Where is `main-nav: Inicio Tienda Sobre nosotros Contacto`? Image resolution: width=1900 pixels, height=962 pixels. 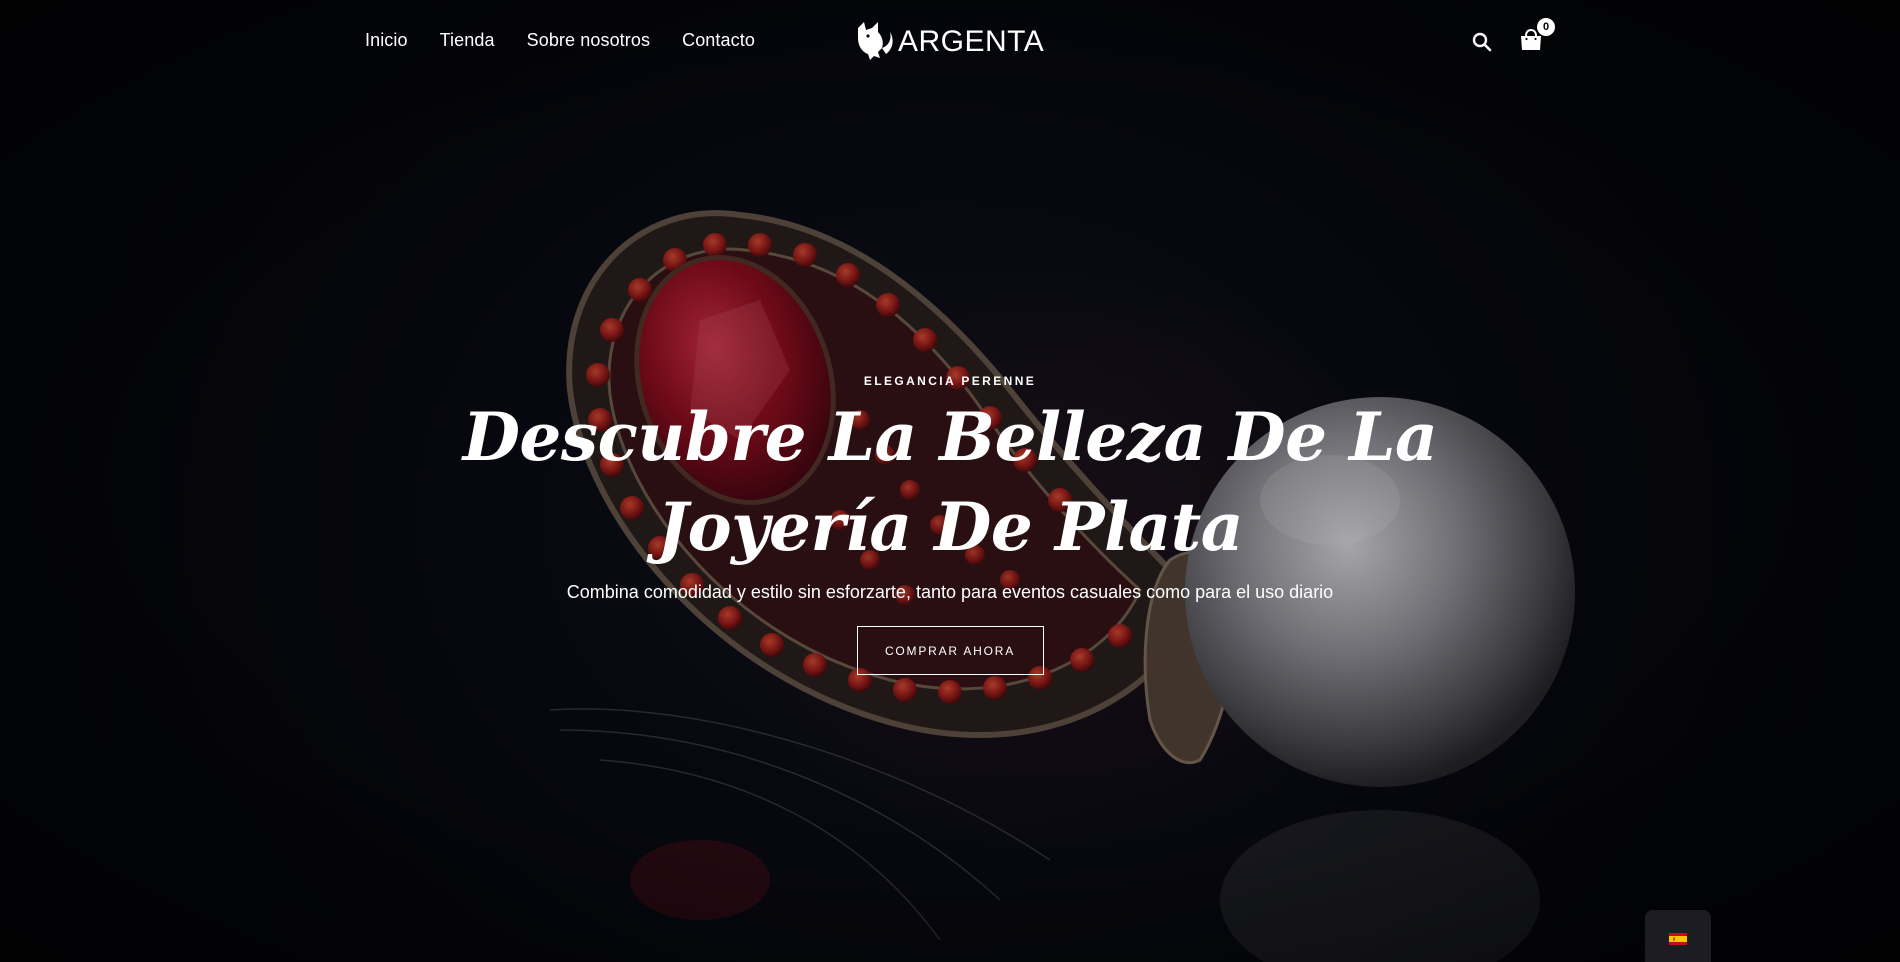
main-nav: Inicio Tienda Sobre nosotros Contacto is located at coordinates (560, 40).